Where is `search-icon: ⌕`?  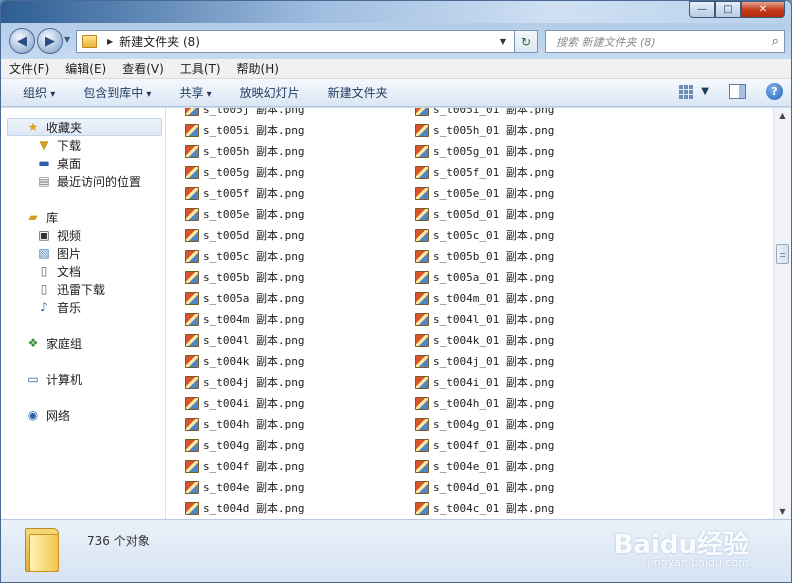 search-icon: ⌕ is located at coordinates (775, 41).